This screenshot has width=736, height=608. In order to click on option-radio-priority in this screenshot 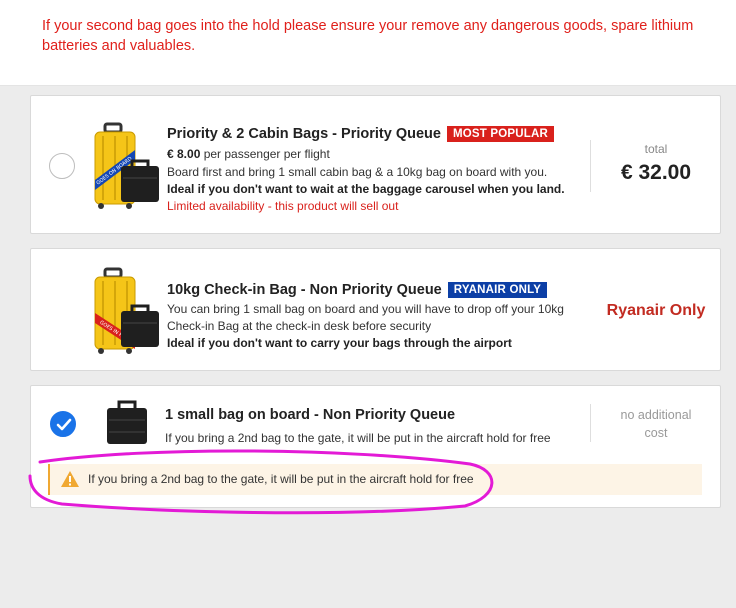, I will do `click(62, 166)`.